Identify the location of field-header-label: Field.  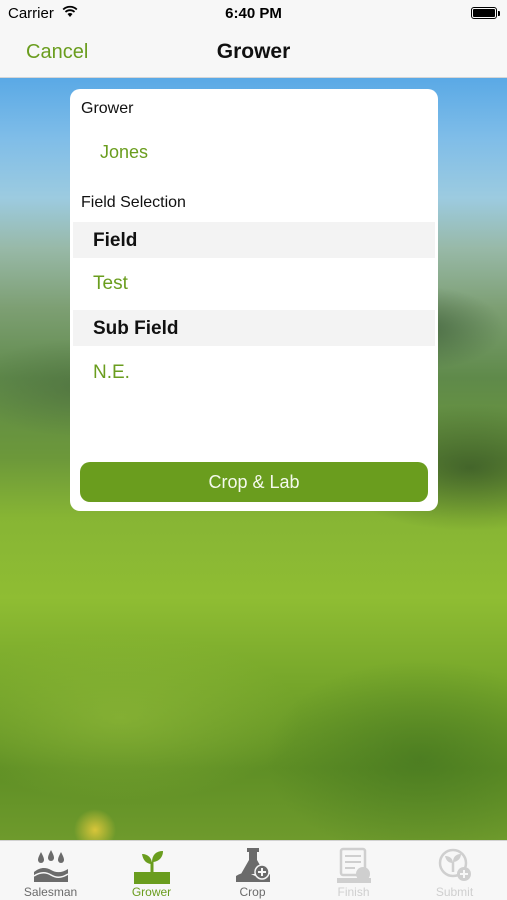
(115, 240).